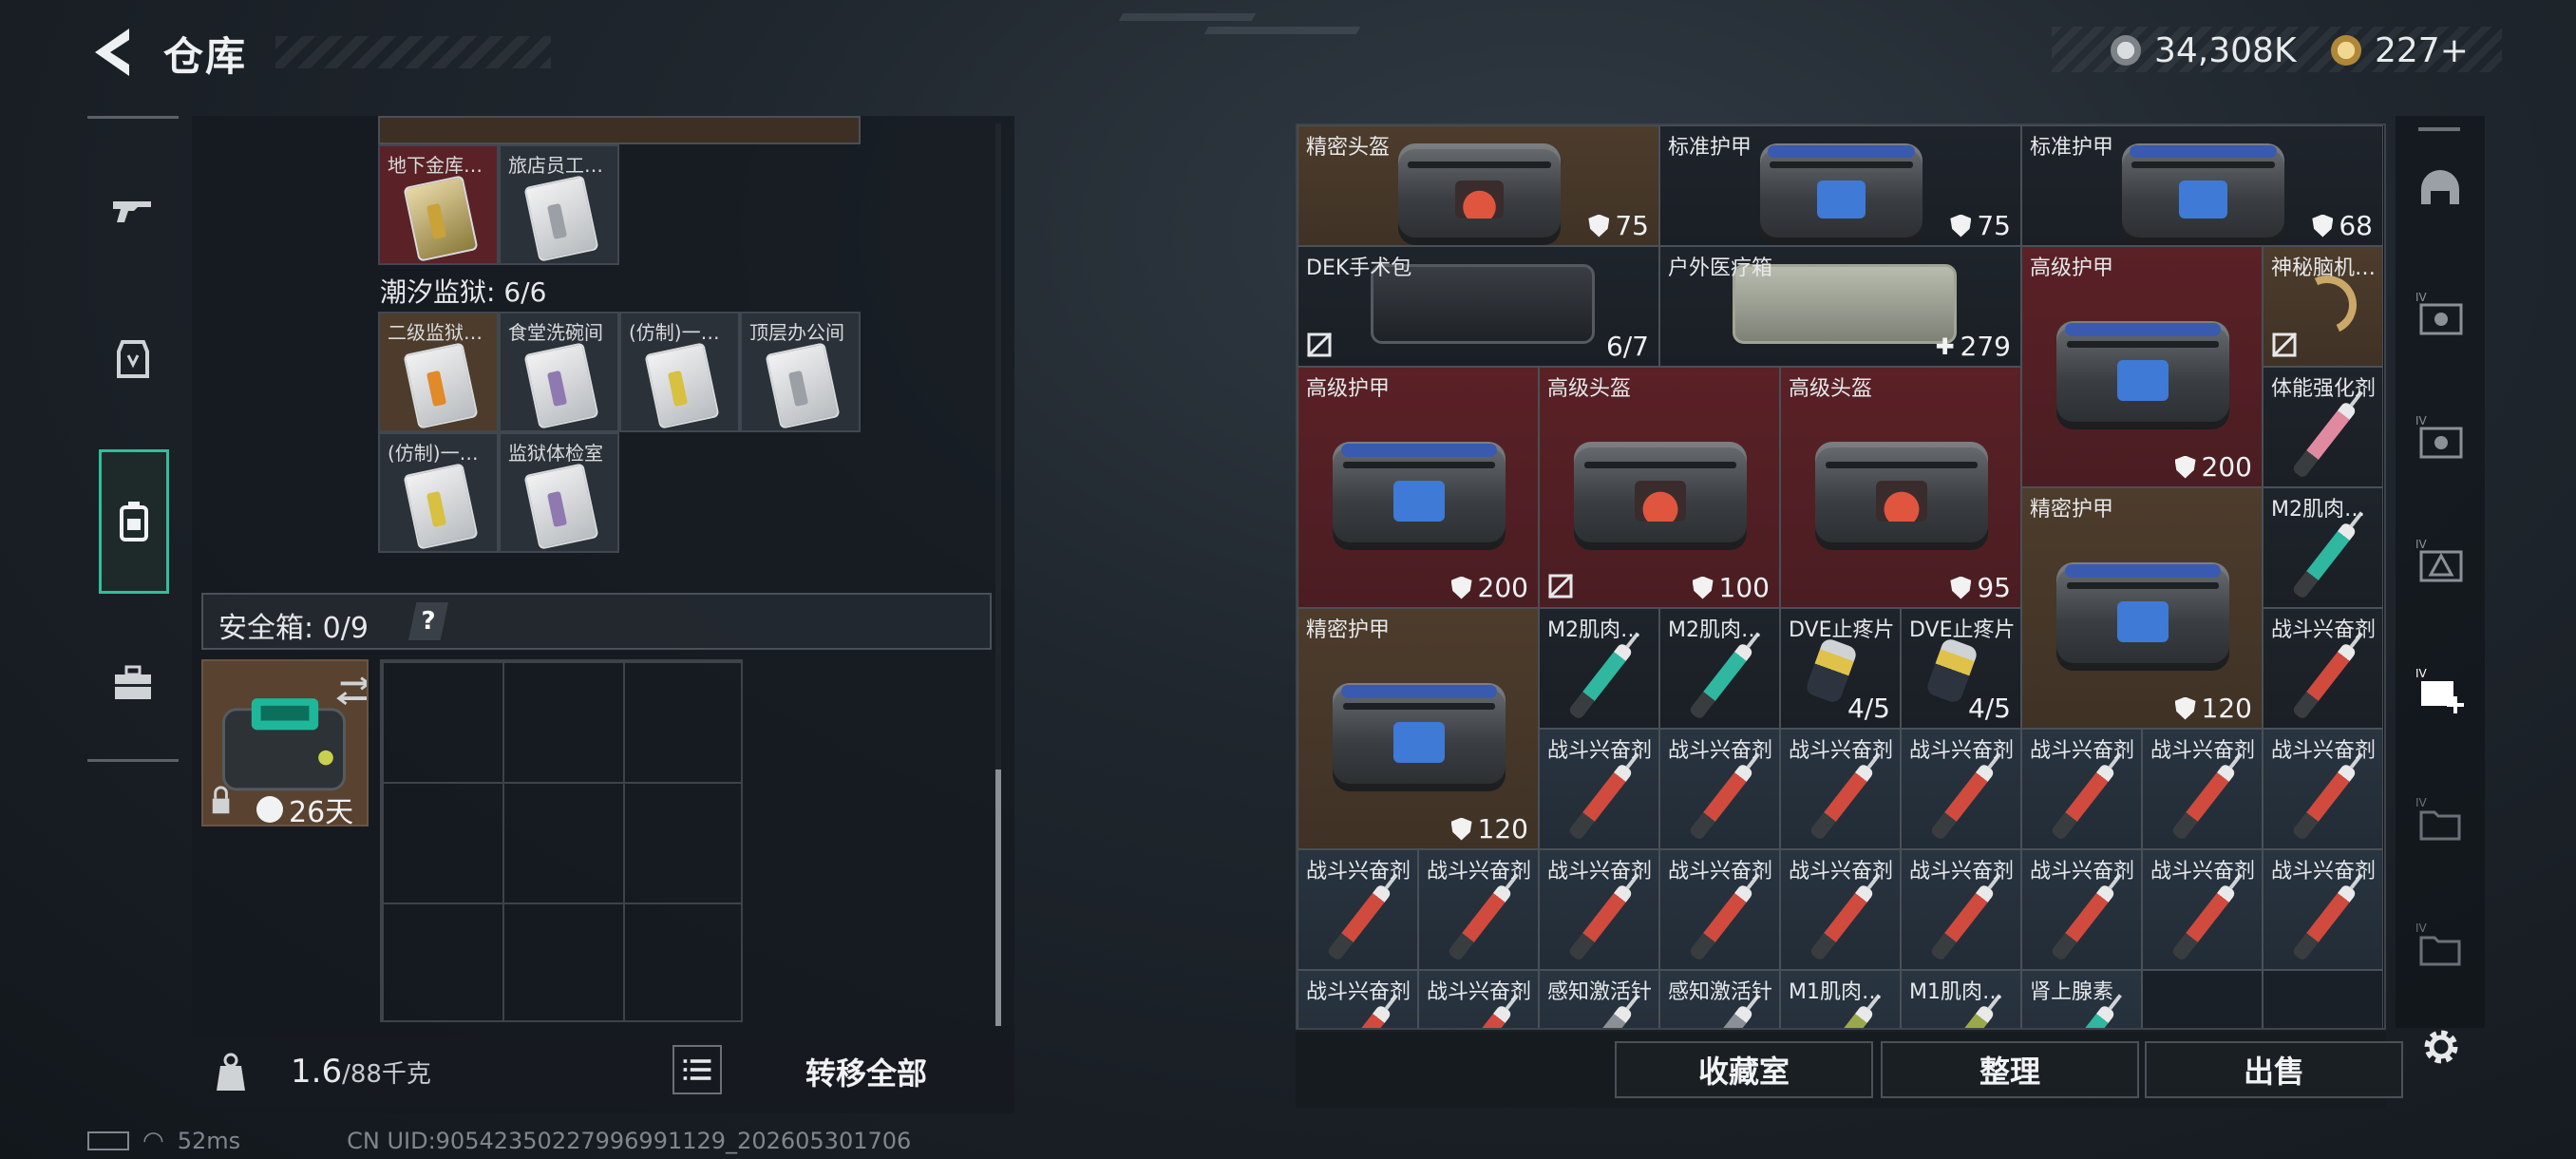 The height and width of the screenshot is (1159, 2576). Describe the element at coordinates (559, 492) in the screenshot. I see `key-item: 监狱体检室` at that location.